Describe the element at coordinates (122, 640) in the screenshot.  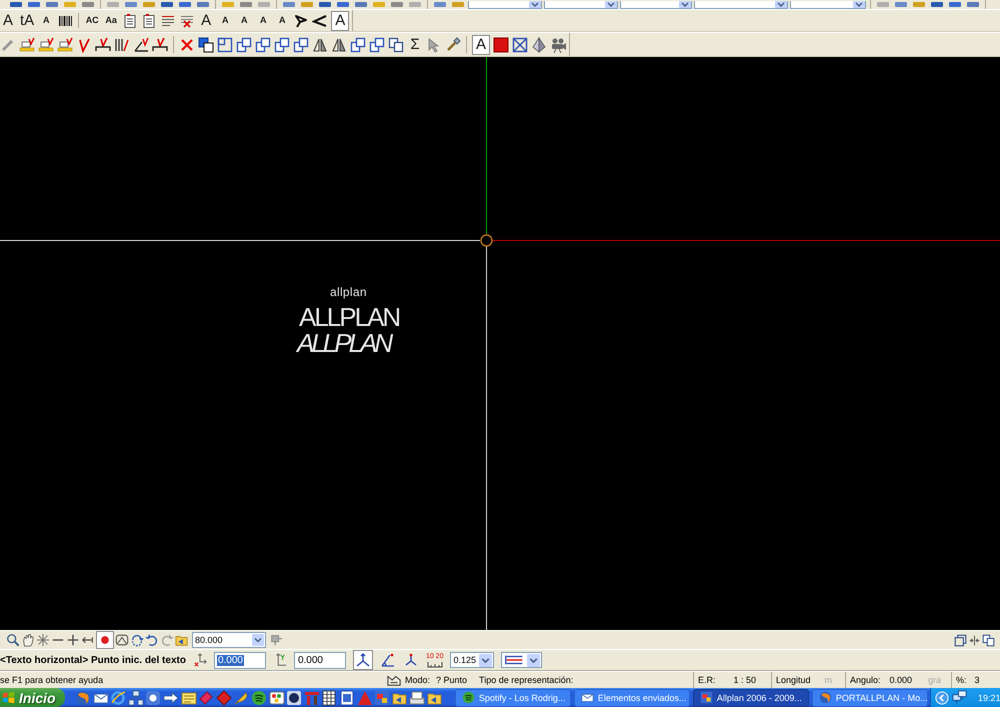
I see `mountain-icon` at that location.